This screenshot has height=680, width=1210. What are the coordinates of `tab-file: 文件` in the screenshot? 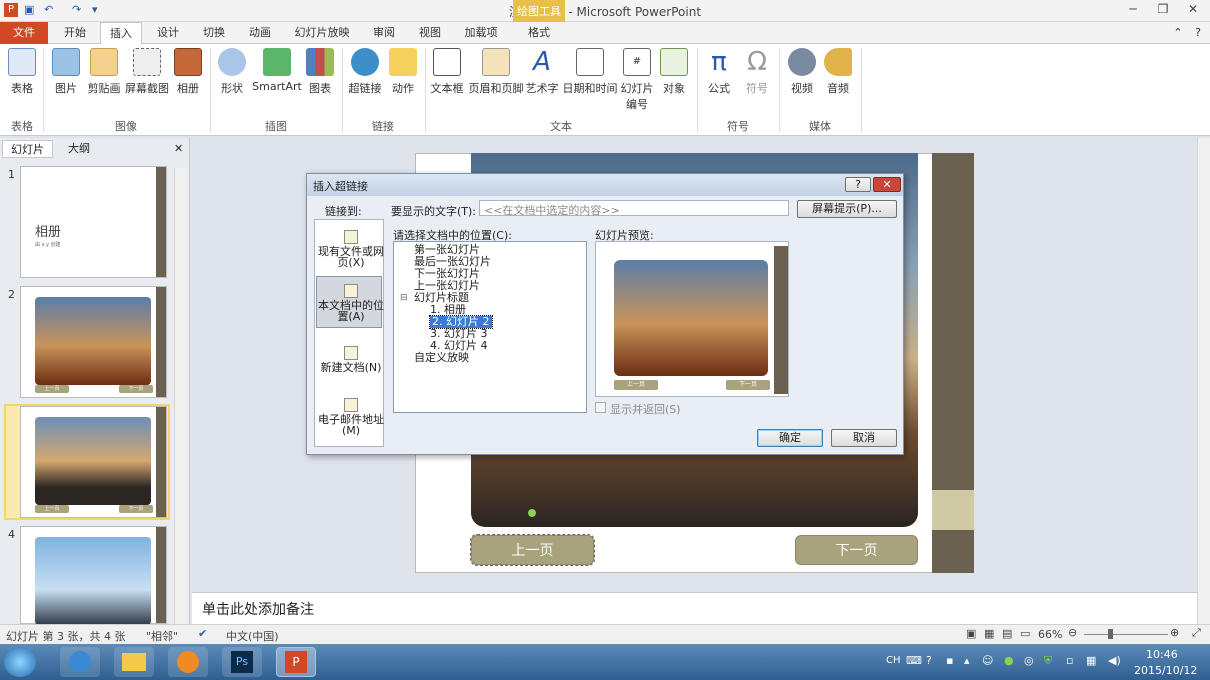 It's located at (24, 33).